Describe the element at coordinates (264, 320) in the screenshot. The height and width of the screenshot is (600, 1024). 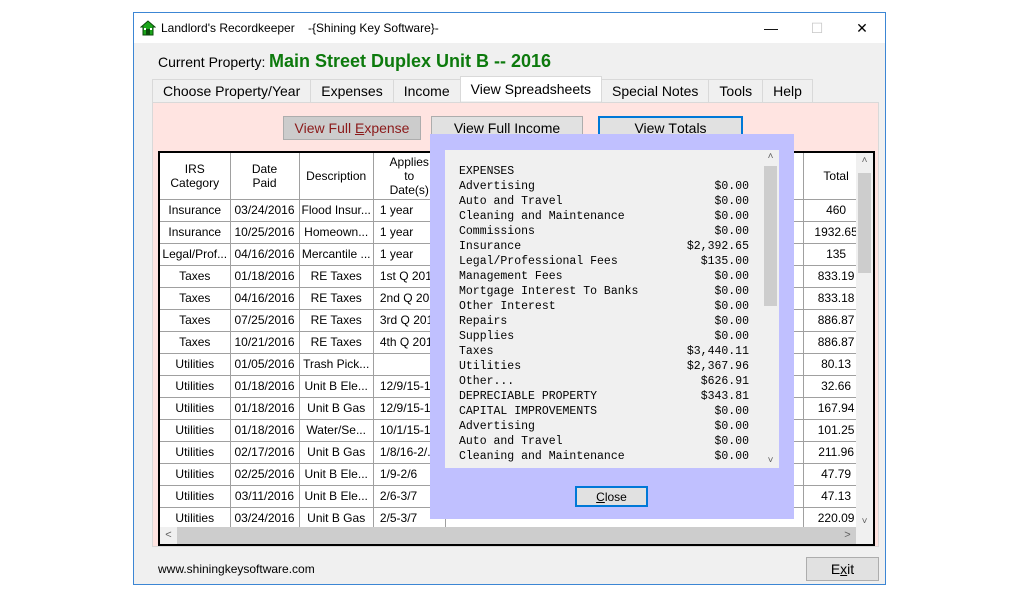
I see `table-cell: 07/25/2016` at that location.